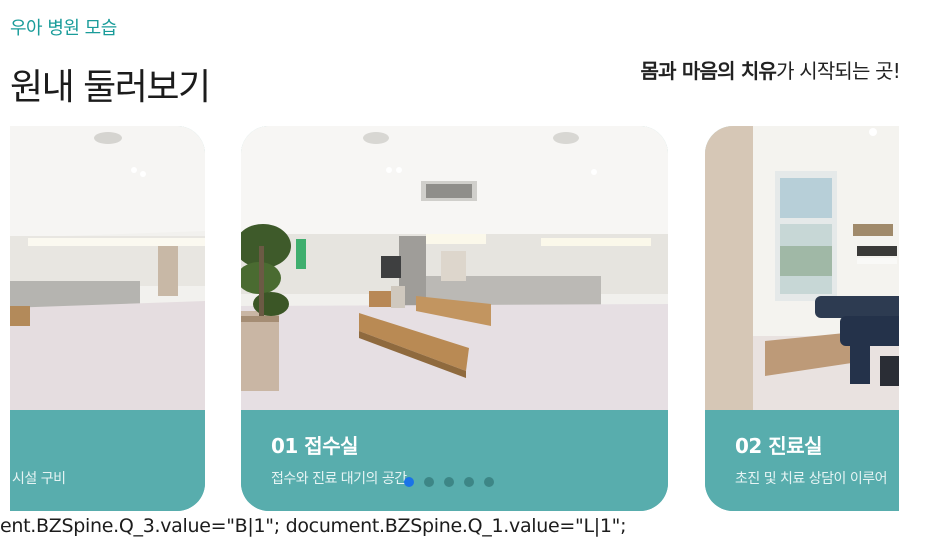 The height and width of the screenshot is (553, 942). What do you see at coordinates (107, 268) in the screenshot?
I see `slide-photo-lobby` at bounding box center [107, 268].